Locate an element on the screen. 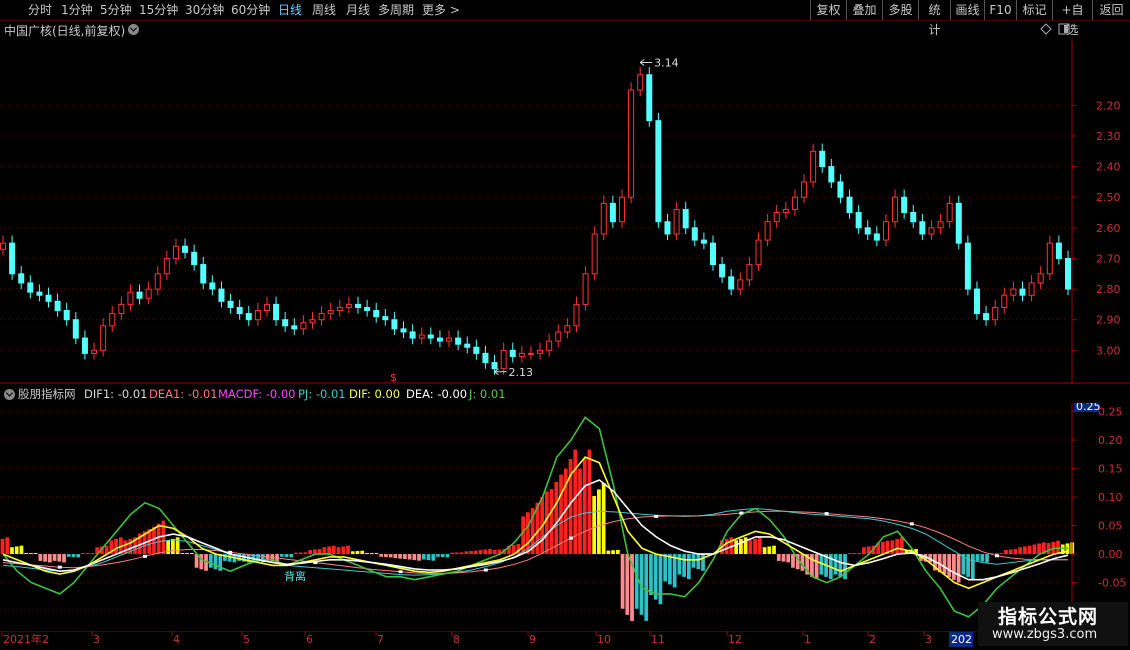  price-tick-label: 2.60 is located at coordinates (1108, 228).